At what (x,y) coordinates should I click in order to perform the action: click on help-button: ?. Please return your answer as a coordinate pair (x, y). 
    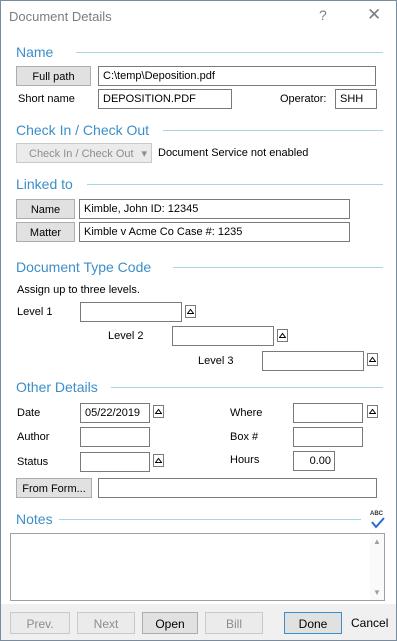
    Looking at the image, I should click on (323, 15).